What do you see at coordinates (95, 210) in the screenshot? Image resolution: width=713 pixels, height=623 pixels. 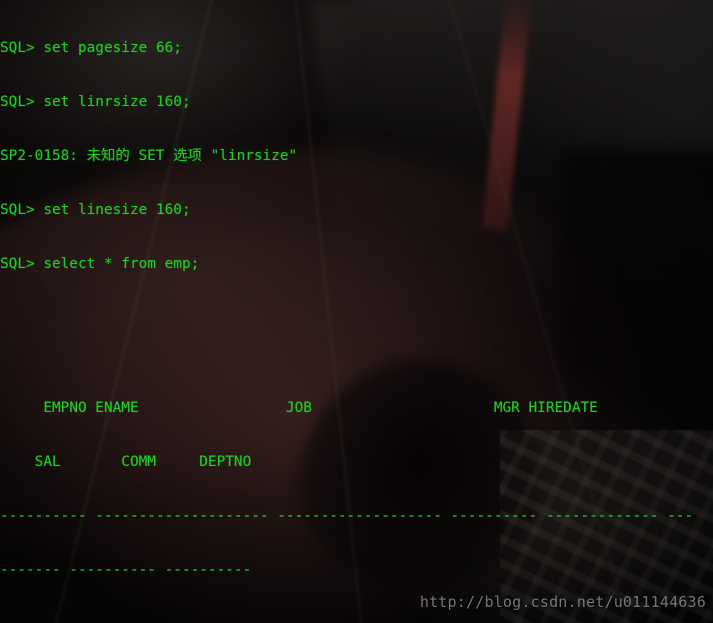 I see `command-line-set-linesize: SQL> set linesize 160;` at bounding box center [95, 210].